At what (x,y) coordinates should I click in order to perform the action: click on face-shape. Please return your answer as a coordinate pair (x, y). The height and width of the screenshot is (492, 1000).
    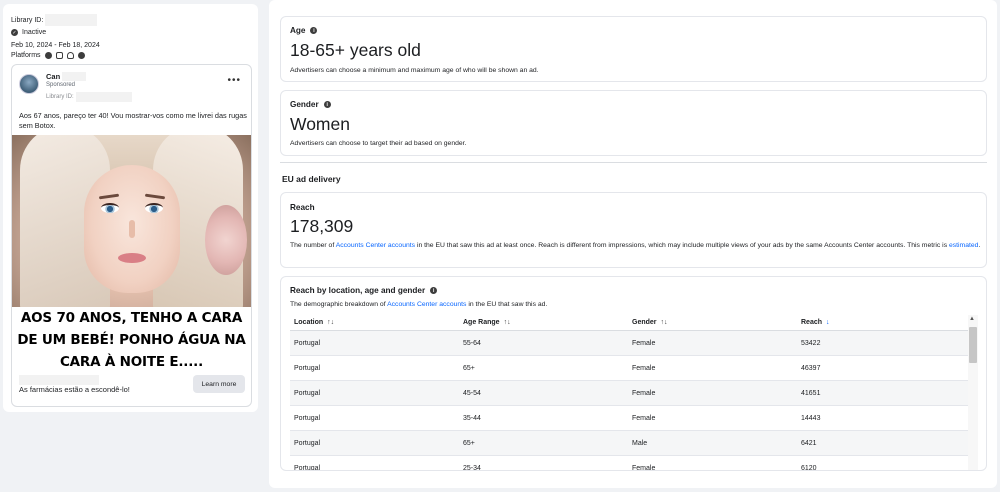
    Looking at the image, I should click on (132, 229).